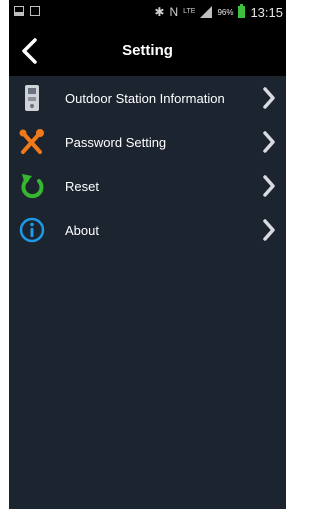 The image size is (320, 509). I want to click on bluetooth-icon: ✱, so click(159, 12).